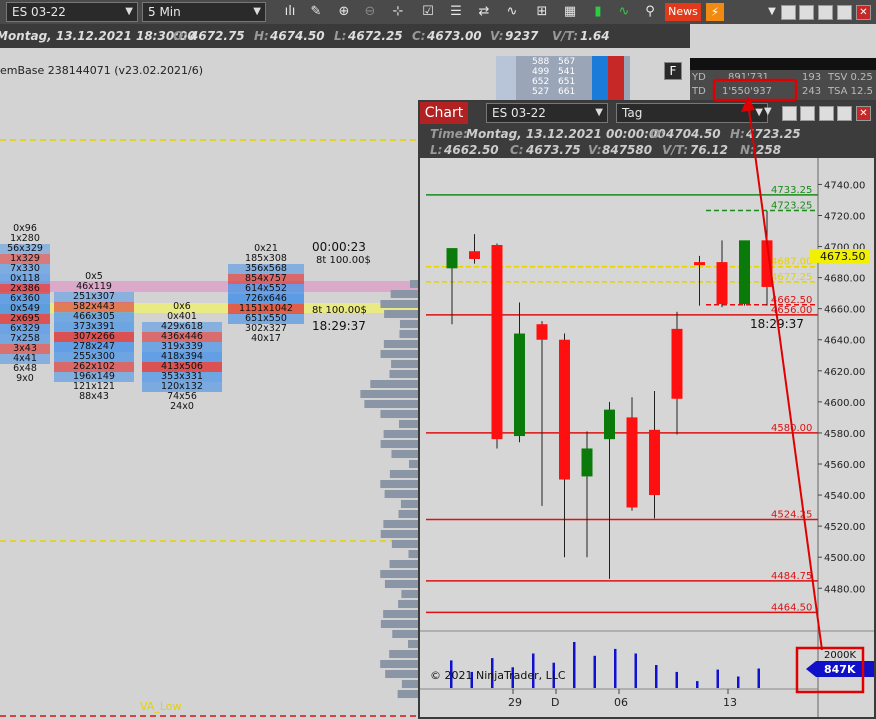  What do you see at coordinates (339, 326) in the screenshot?
I see `time-label: 18:29:37` at bounding box center [339, 326].